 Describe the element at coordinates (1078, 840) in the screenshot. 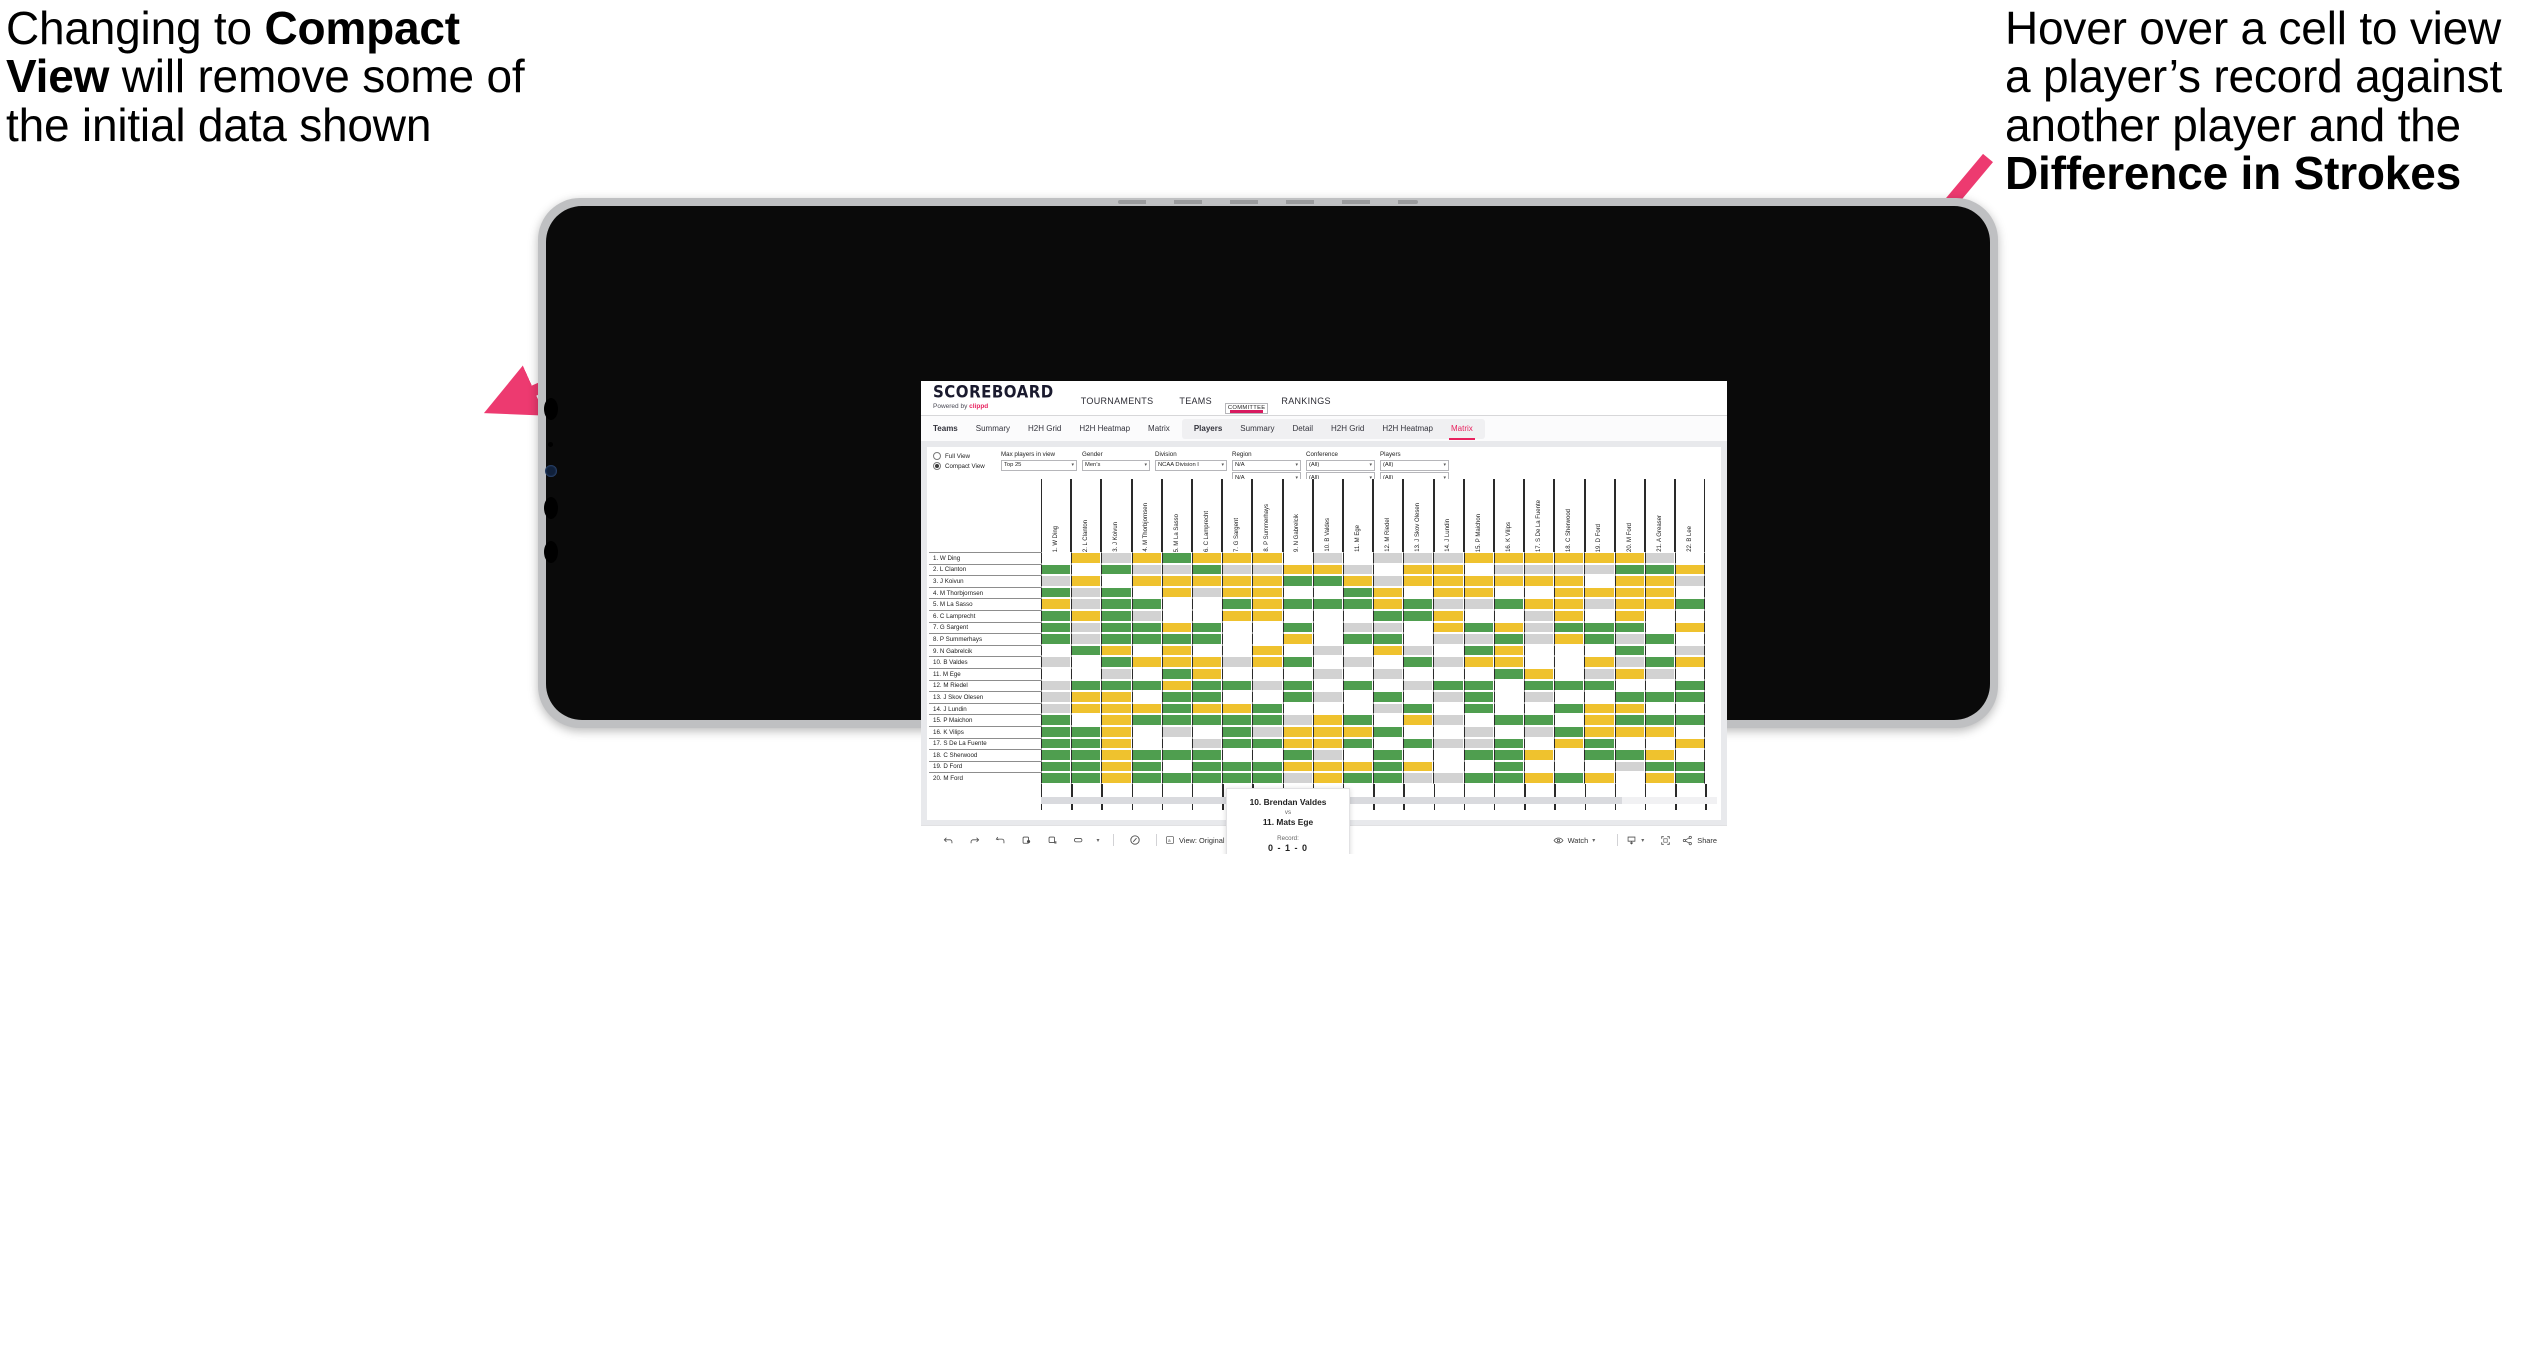

I see `share-shape-icon` at that location.